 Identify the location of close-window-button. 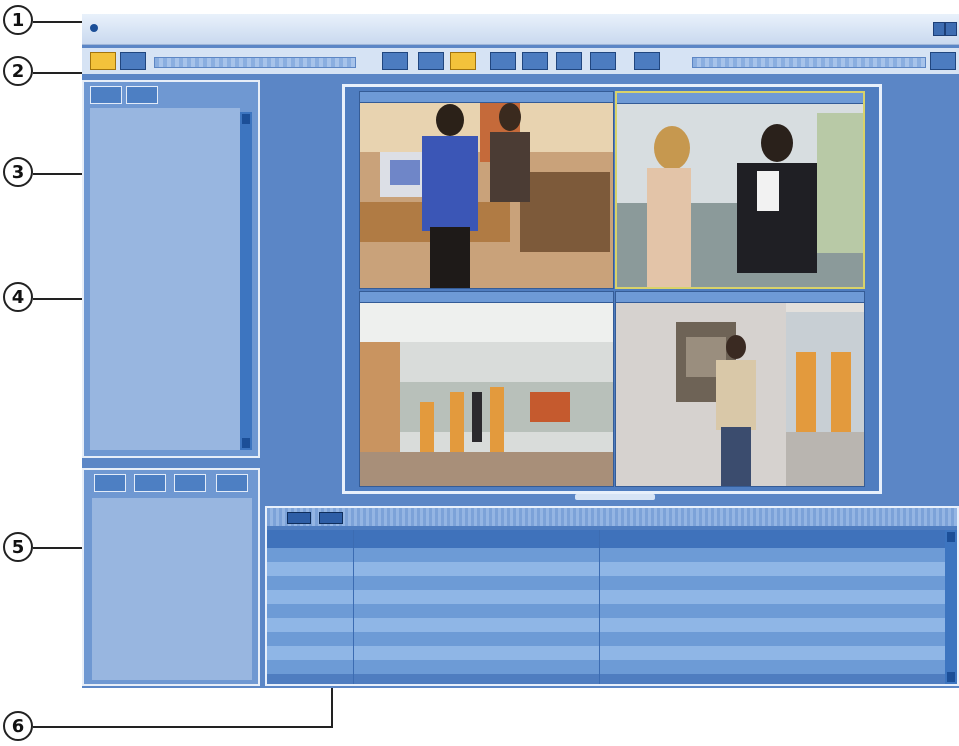
(951, 29).